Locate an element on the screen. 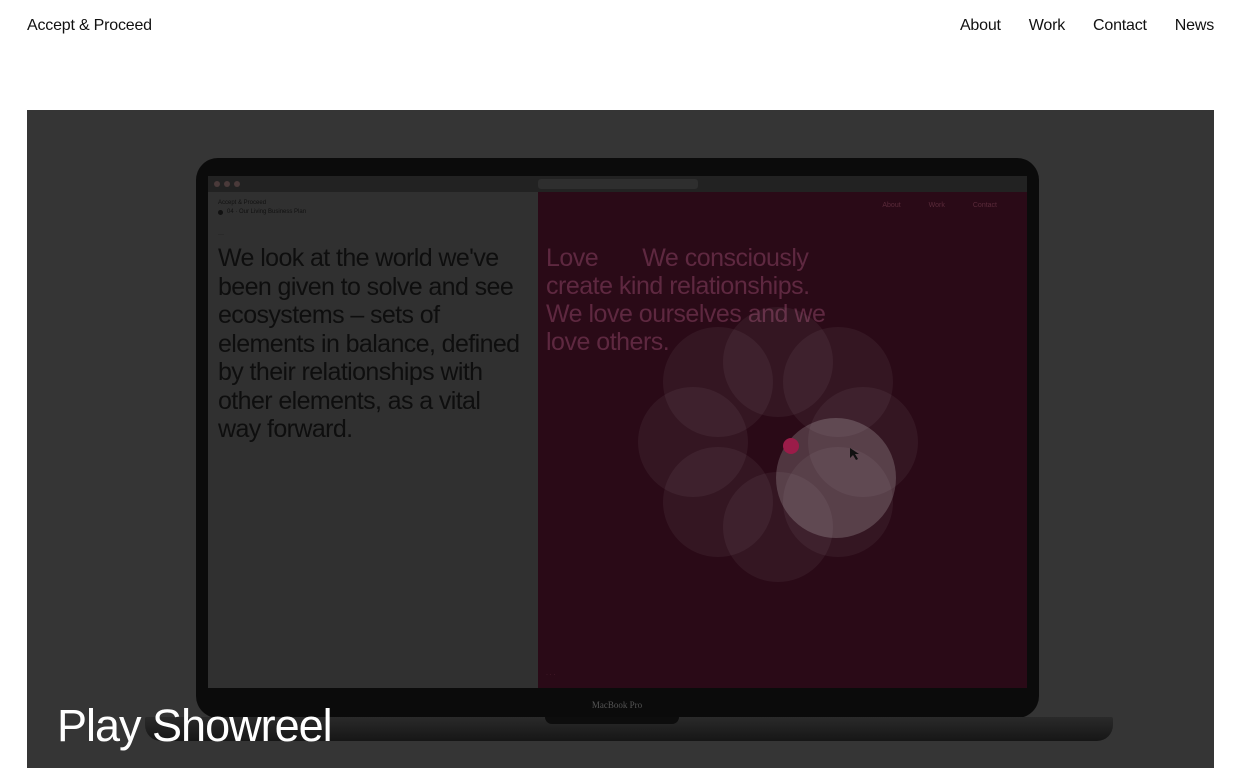 This screenshot has height=768, width=1240. screen-tag: ··· is located at coordinates (221, 235).